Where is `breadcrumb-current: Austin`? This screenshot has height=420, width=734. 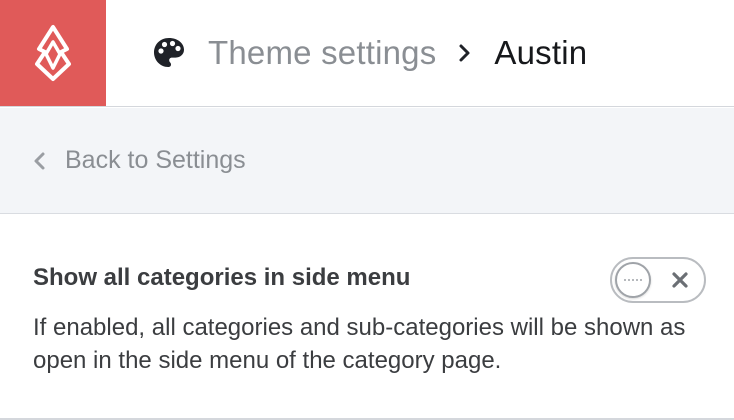
breadcrumb-current: Austin is located at coordinates (541, 52).